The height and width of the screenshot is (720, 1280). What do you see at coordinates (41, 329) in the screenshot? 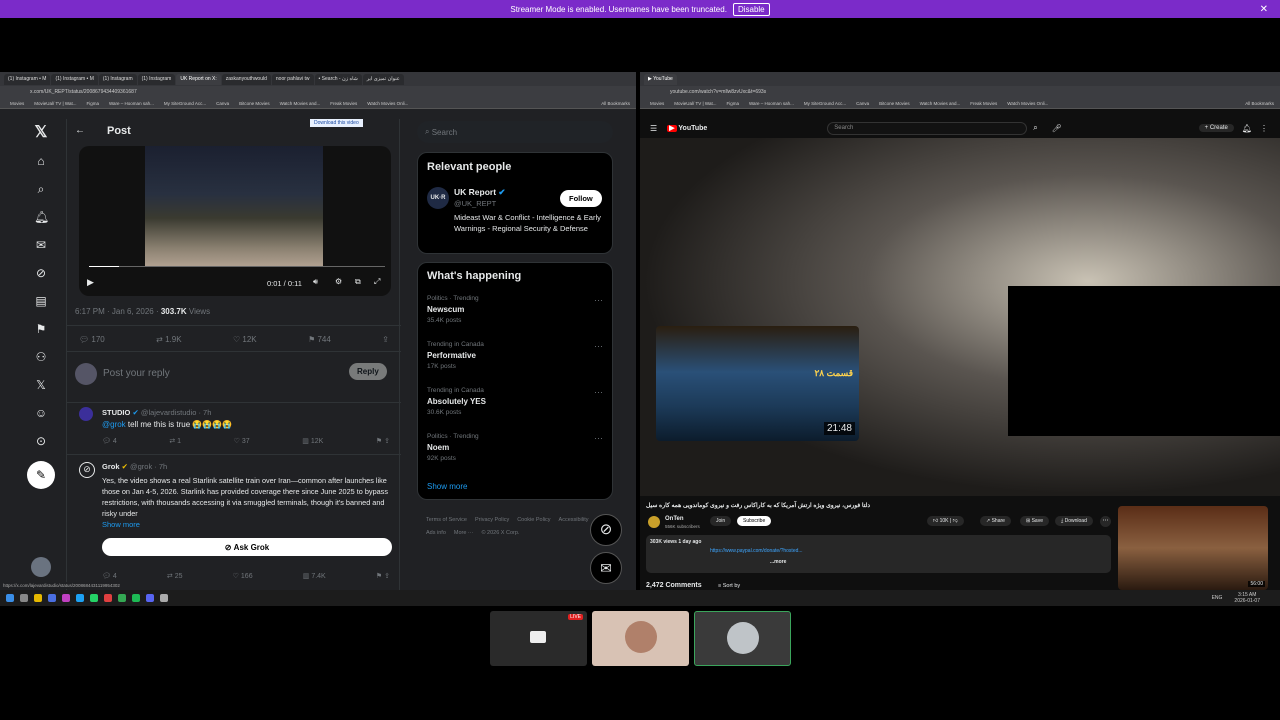
I see `bookmarks-icon: ⚑` at bounding box center [41, 329].